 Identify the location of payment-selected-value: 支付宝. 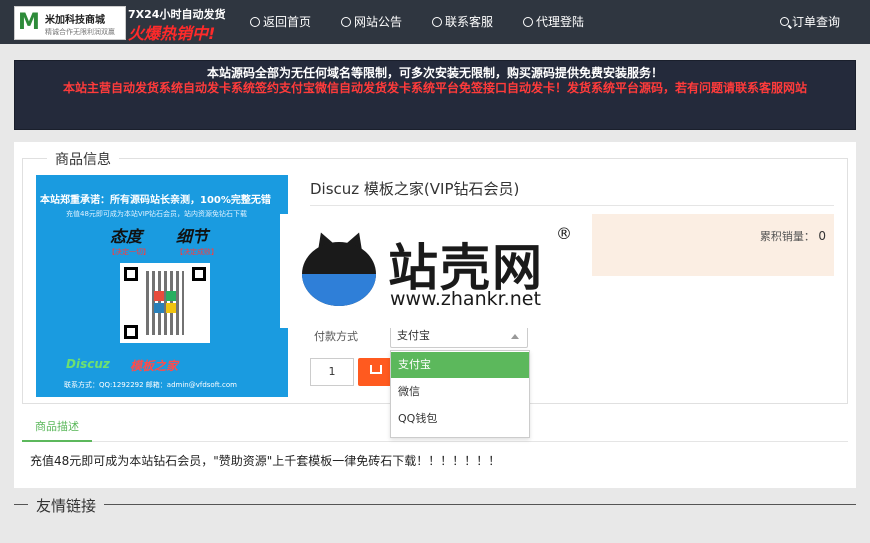
(413, 335).